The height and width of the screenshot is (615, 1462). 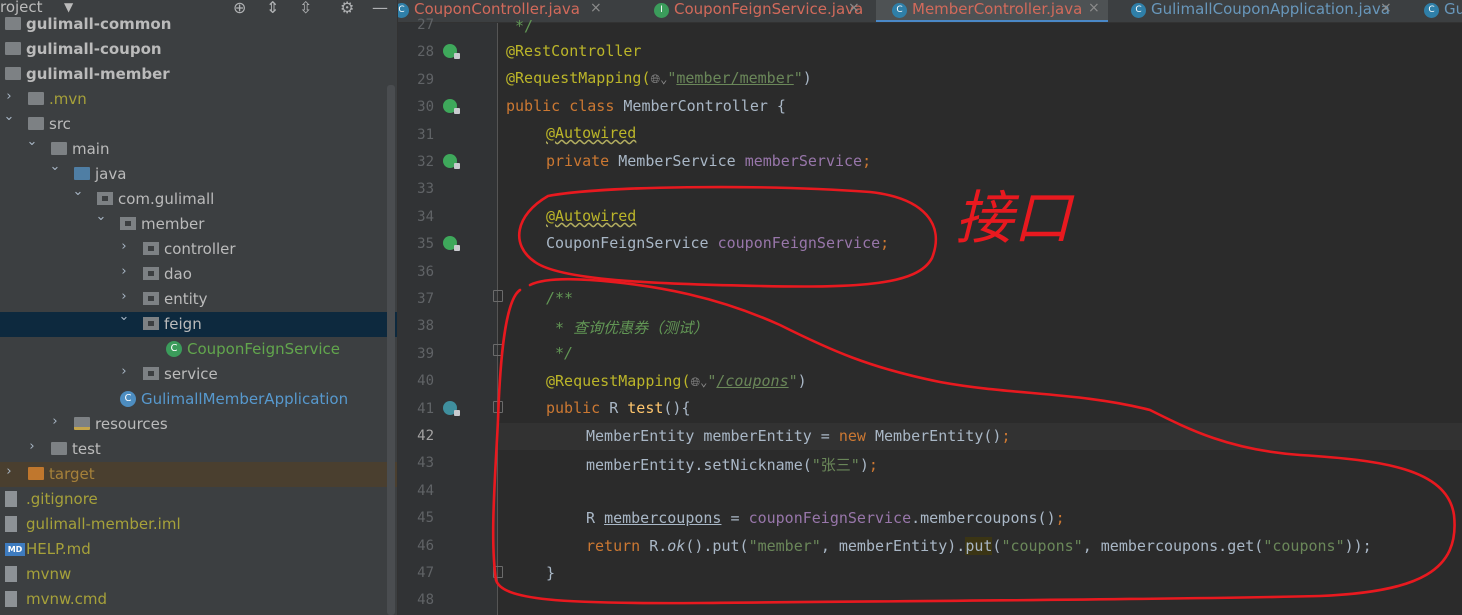 What do you see at coordinates (111, 174) in the screenshot?
I see `tree-item-label: java` at bounding box center [111, 174].